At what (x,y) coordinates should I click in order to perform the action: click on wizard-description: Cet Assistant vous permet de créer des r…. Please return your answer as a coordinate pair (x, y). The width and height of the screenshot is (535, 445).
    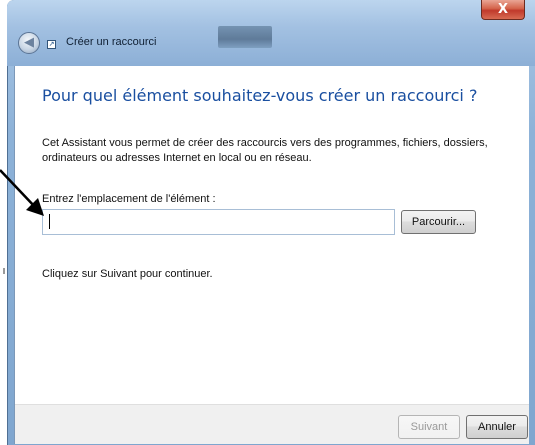
    Looking at the image, I should click on (265, 150).